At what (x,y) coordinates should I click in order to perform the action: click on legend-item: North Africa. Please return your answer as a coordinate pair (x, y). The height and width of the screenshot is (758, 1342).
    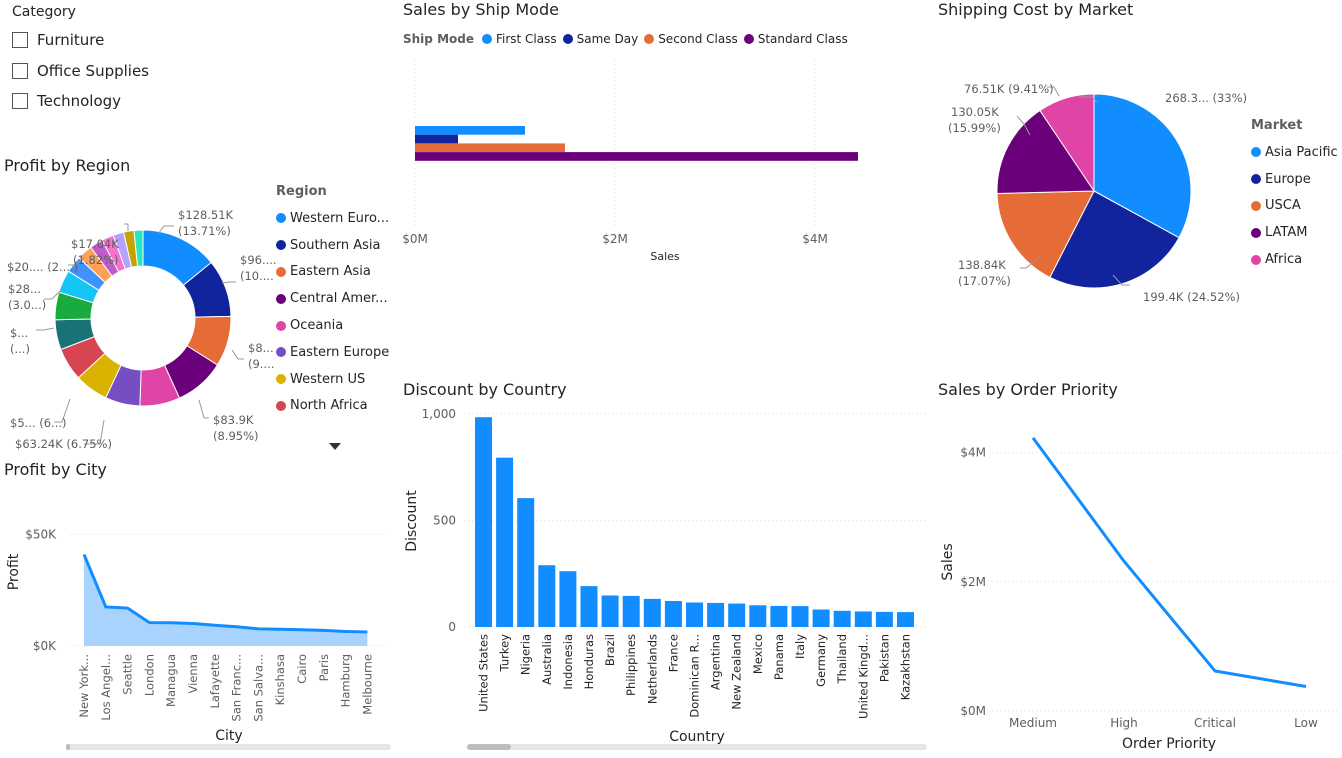
    Looking at the image, I should click on (332, 406).